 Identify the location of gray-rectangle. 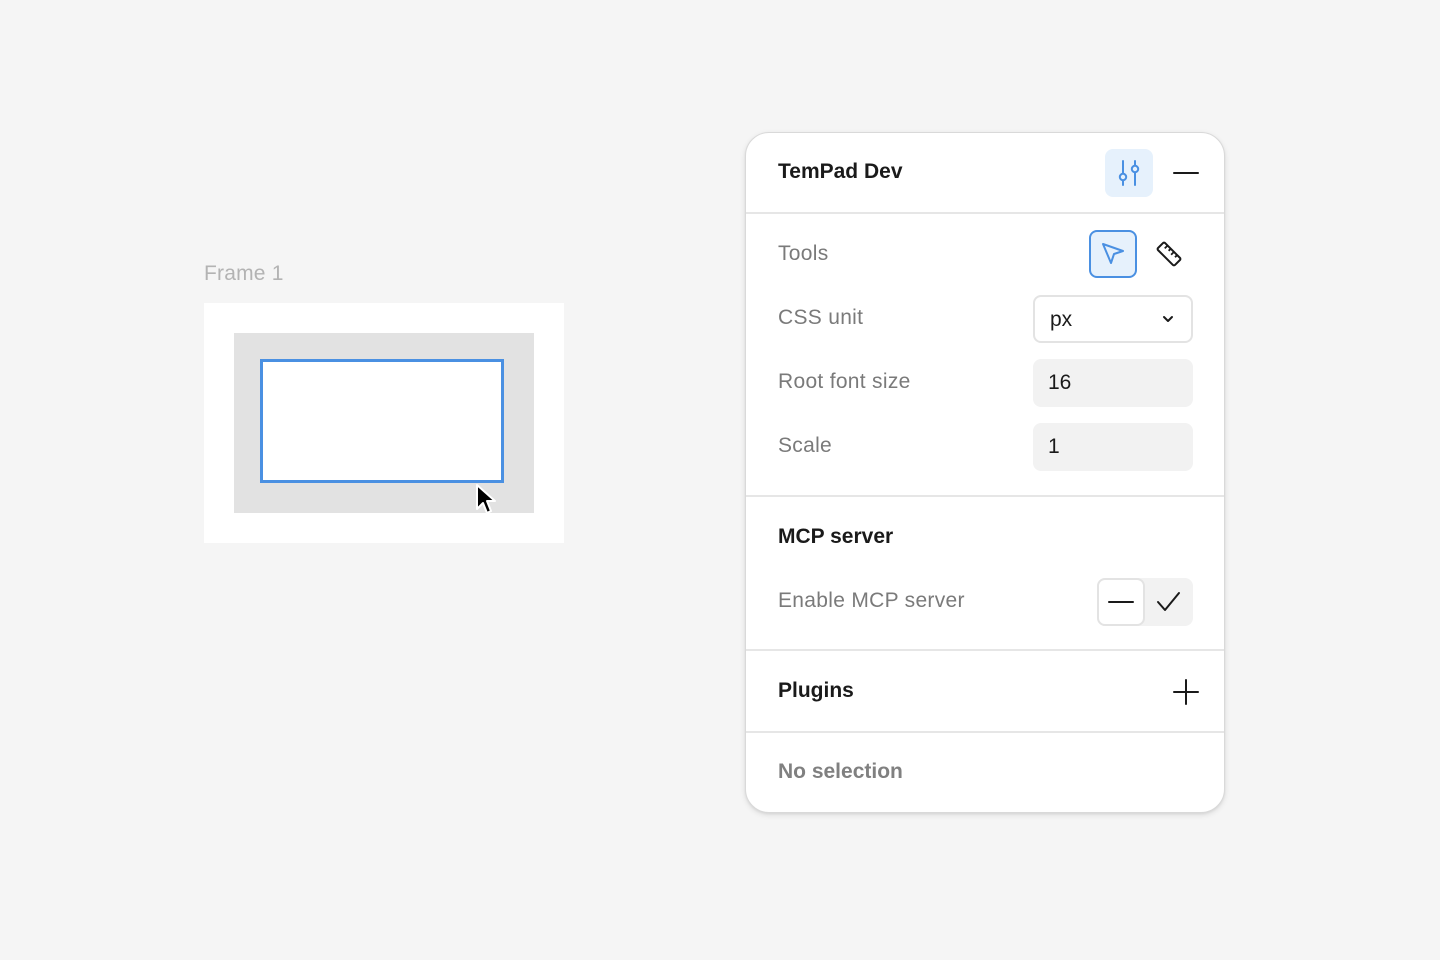
(384, 423).